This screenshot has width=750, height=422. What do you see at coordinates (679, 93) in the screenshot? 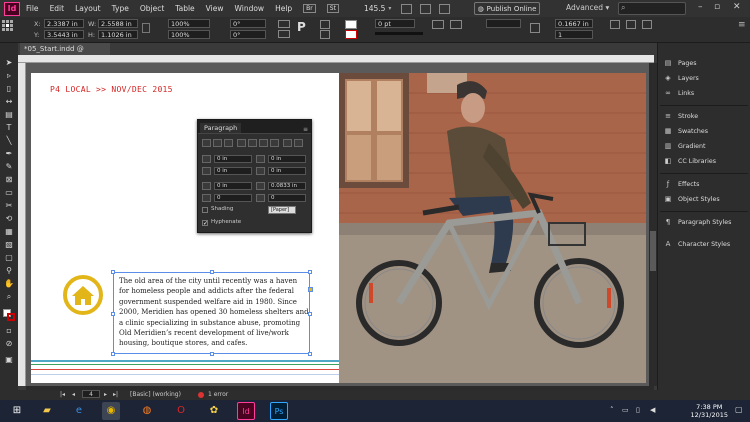
I see `panel-links: ∞ Links` at bounding box center [679, 93].